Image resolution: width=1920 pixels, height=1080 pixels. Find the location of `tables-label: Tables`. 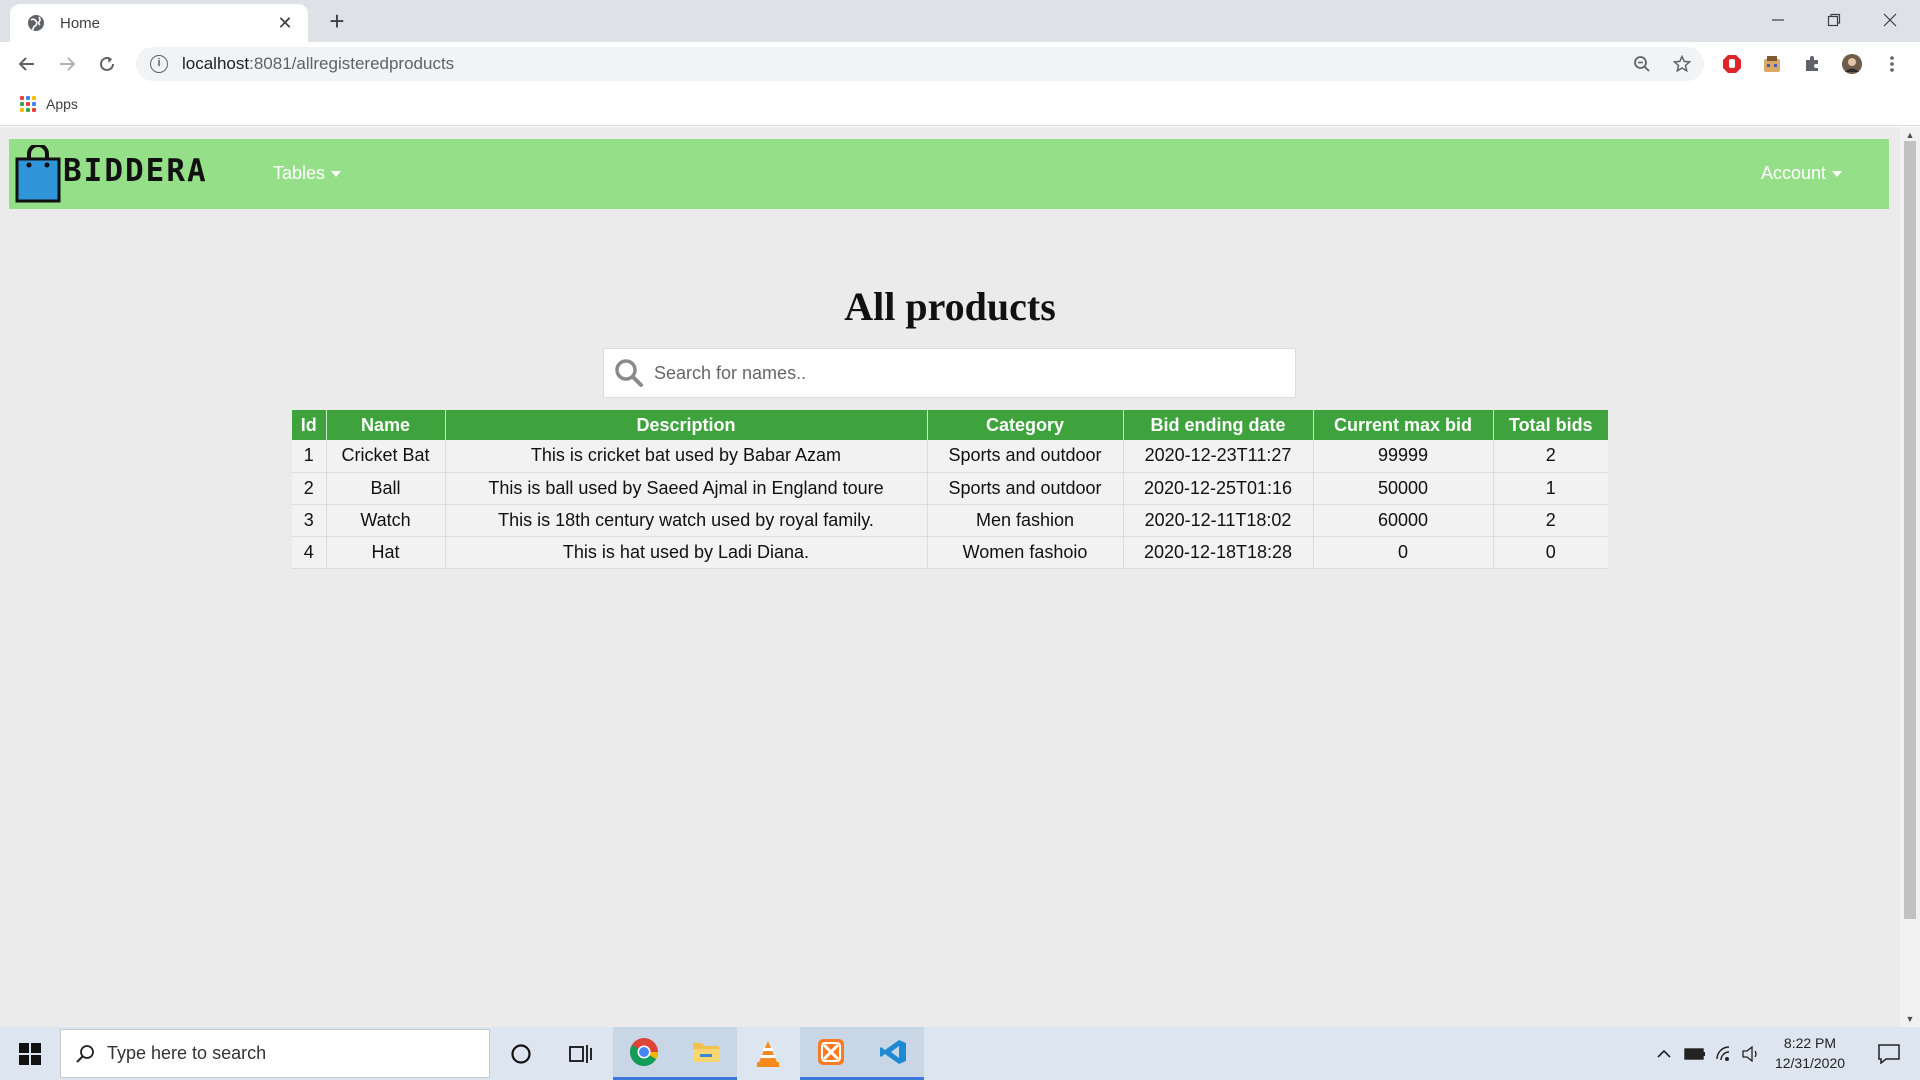

tables-label: Tables is located at coordinates (299, 173).